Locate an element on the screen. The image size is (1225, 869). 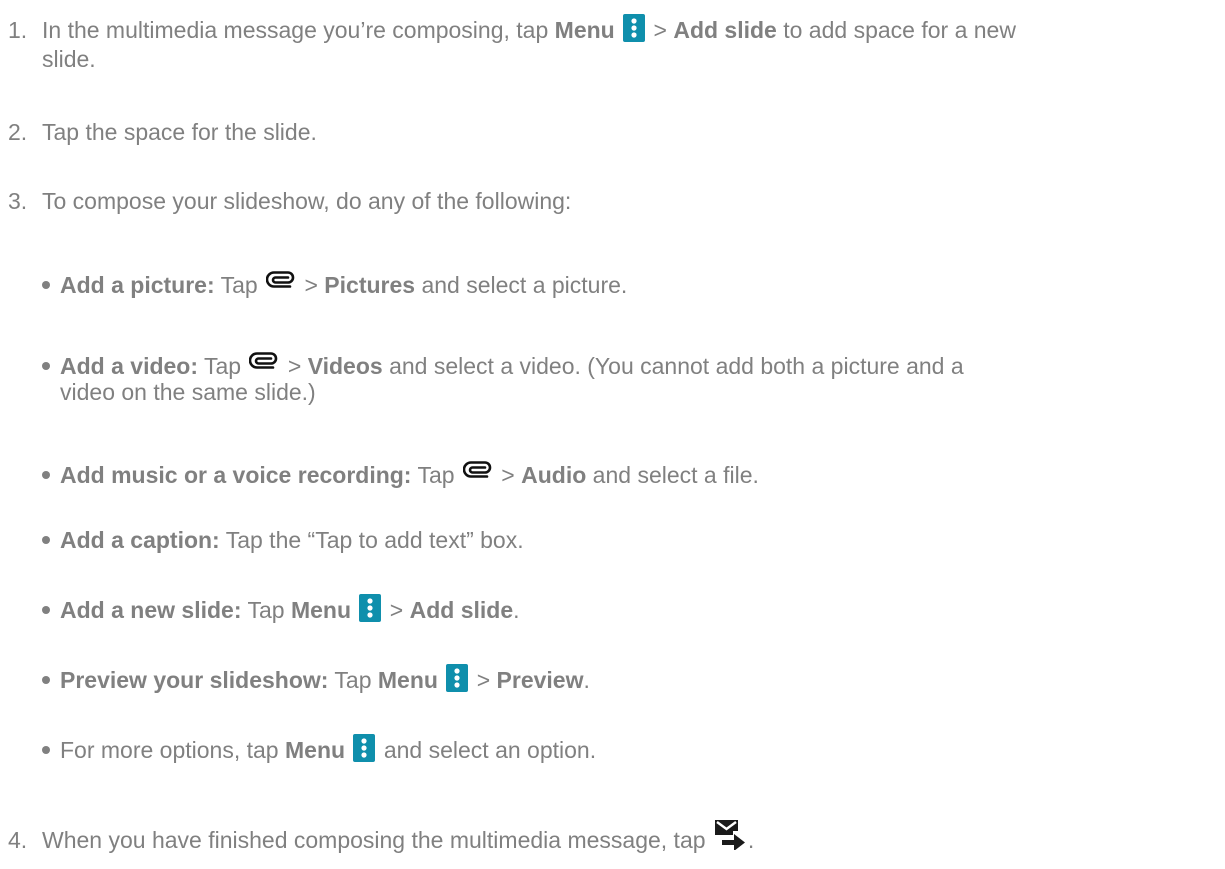
bullet-text: and select a picture. is located at coordinates (521, 285).